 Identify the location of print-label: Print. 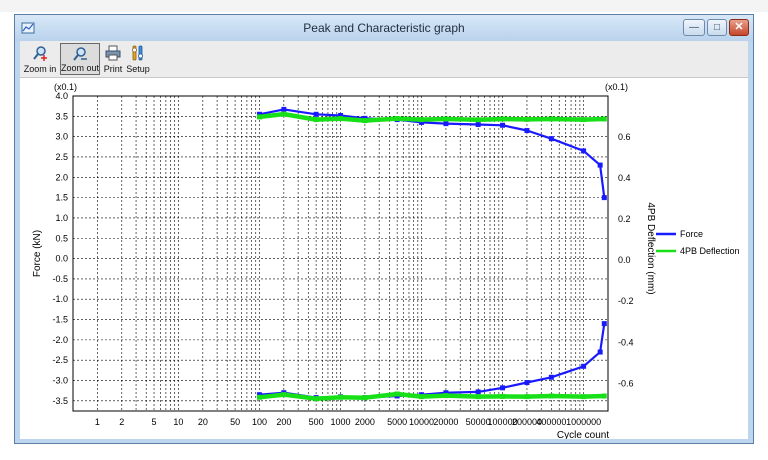
(113, 69).